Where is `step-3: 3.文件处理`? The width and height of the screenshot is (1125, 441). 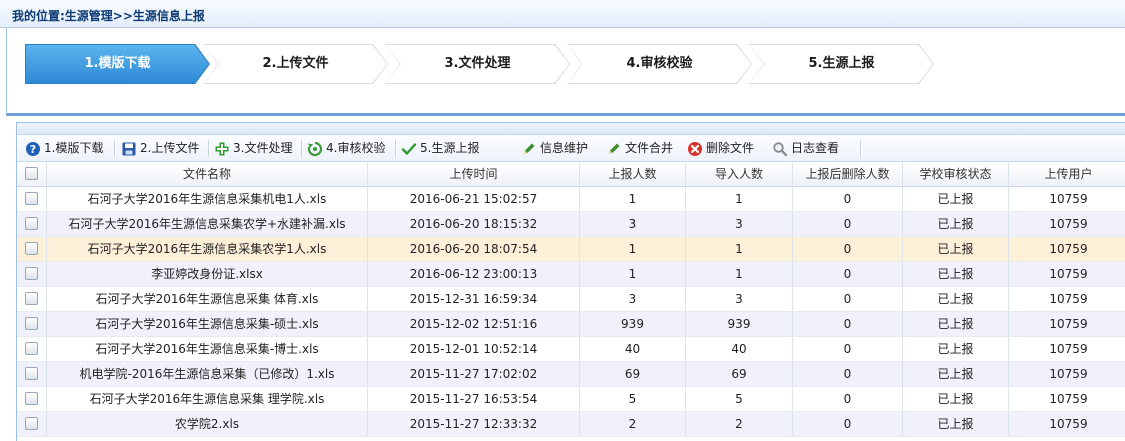
step-3: 3.文件处理 is located at coordinates (477, 64).